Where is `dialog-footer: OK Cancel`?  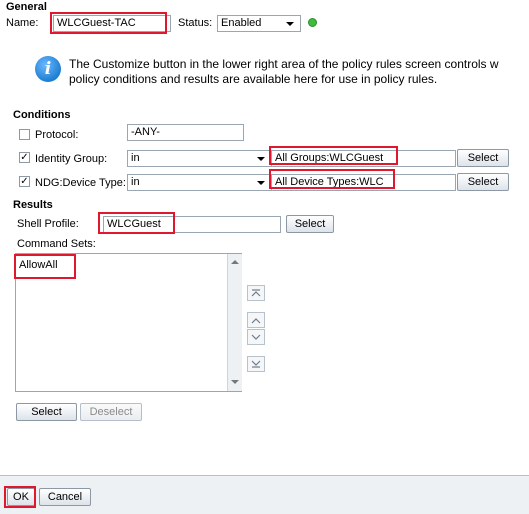
dialog-footer: OK Cancel is located at coordinates (264, 494).